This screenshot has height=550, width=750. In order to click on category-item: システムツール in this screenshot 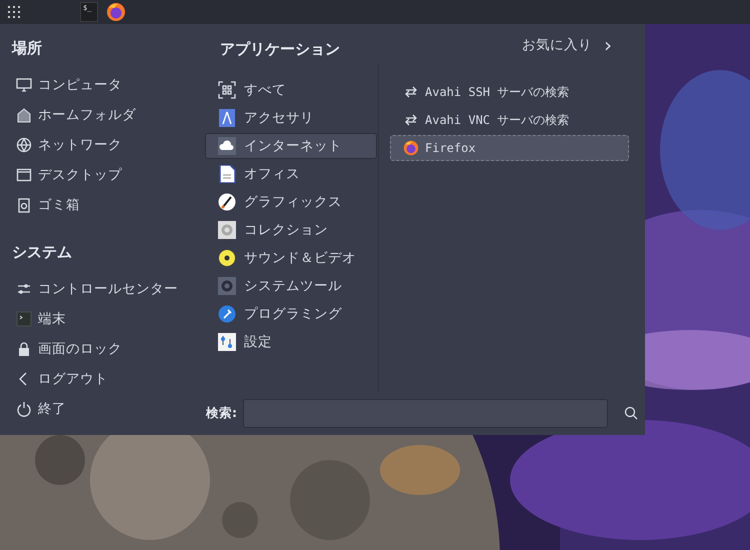, I will do `click(291, 286)`.